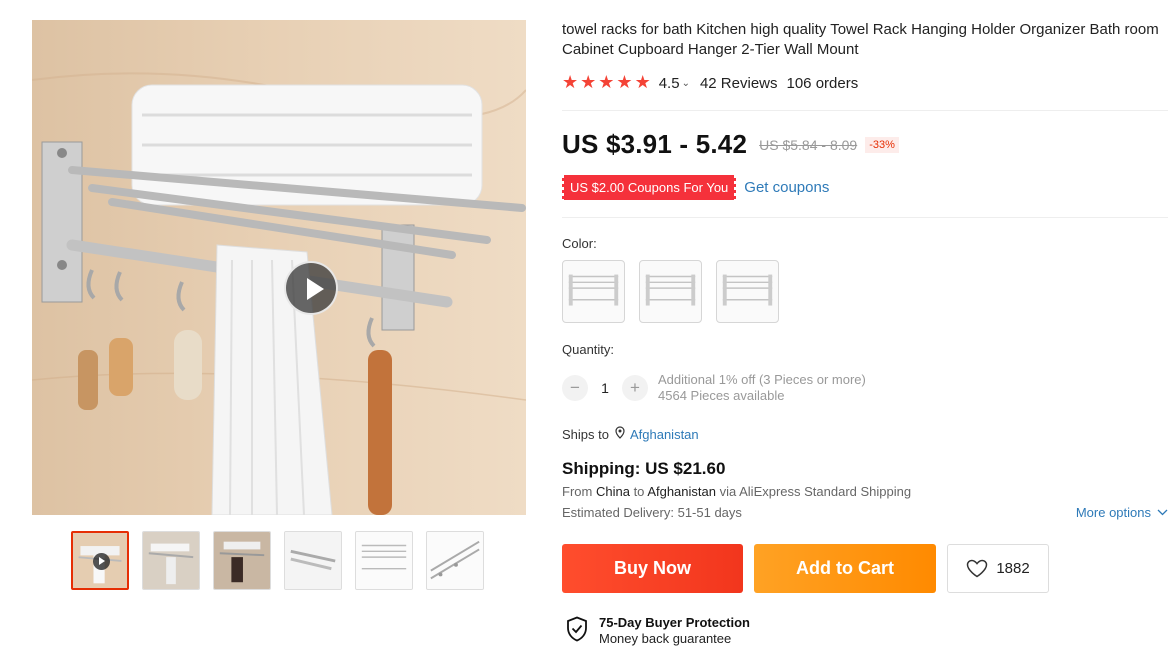 Image resolution: width=1176 pixels, height=655 pixels. Describe the element at coordinates (1162, 513) in the screenshot. I see `chevron-down-icon` at that location.